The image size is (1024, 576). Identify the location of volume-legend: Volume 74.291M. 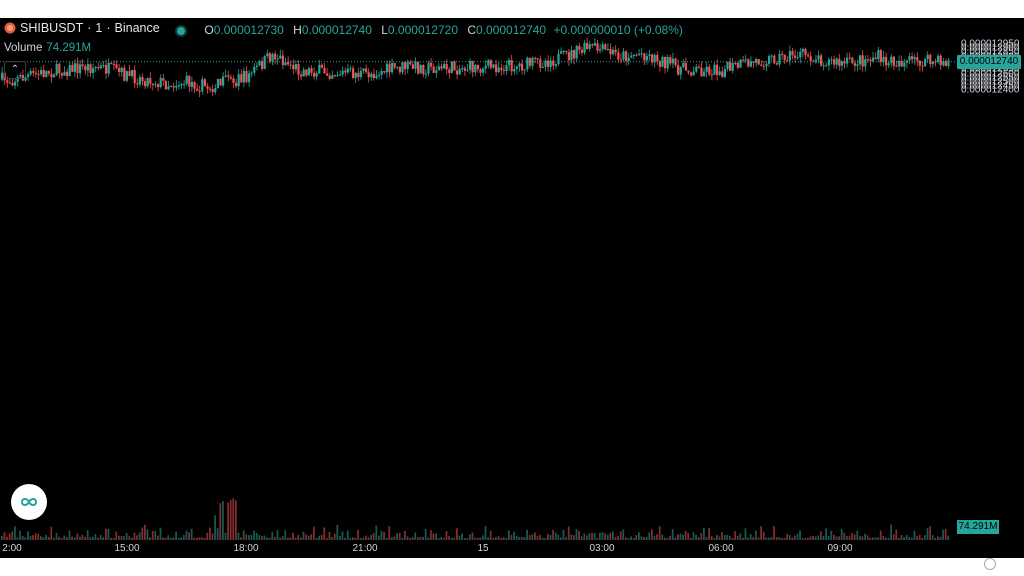
(47, 48).